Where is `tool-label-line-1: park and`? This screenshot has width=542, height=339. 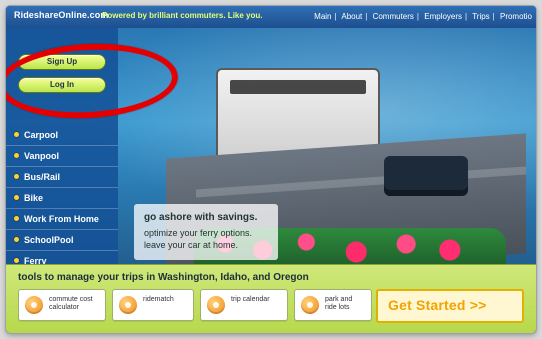
tool-label-line-1: park and is located at coordinates (339, 299).